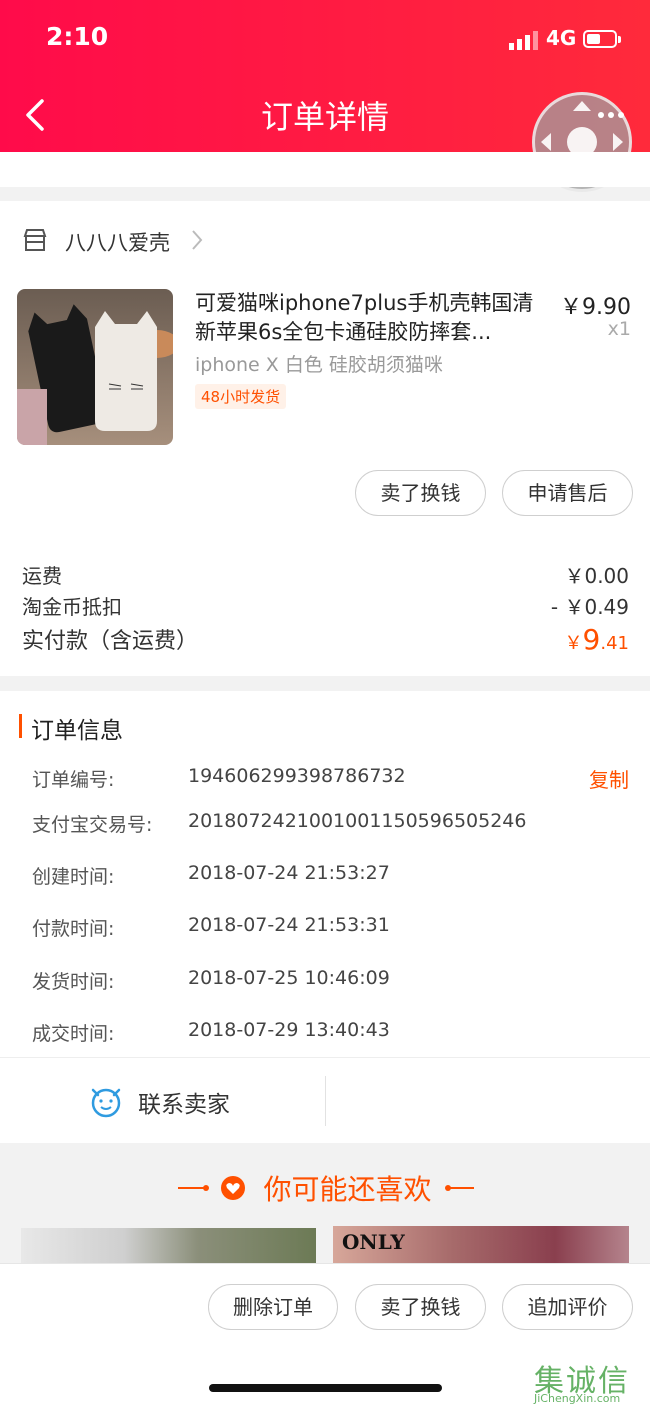 The height and width of the screenshot is (1408, 650). I want to click on info-label: 付款时间:, so click(73, 929).